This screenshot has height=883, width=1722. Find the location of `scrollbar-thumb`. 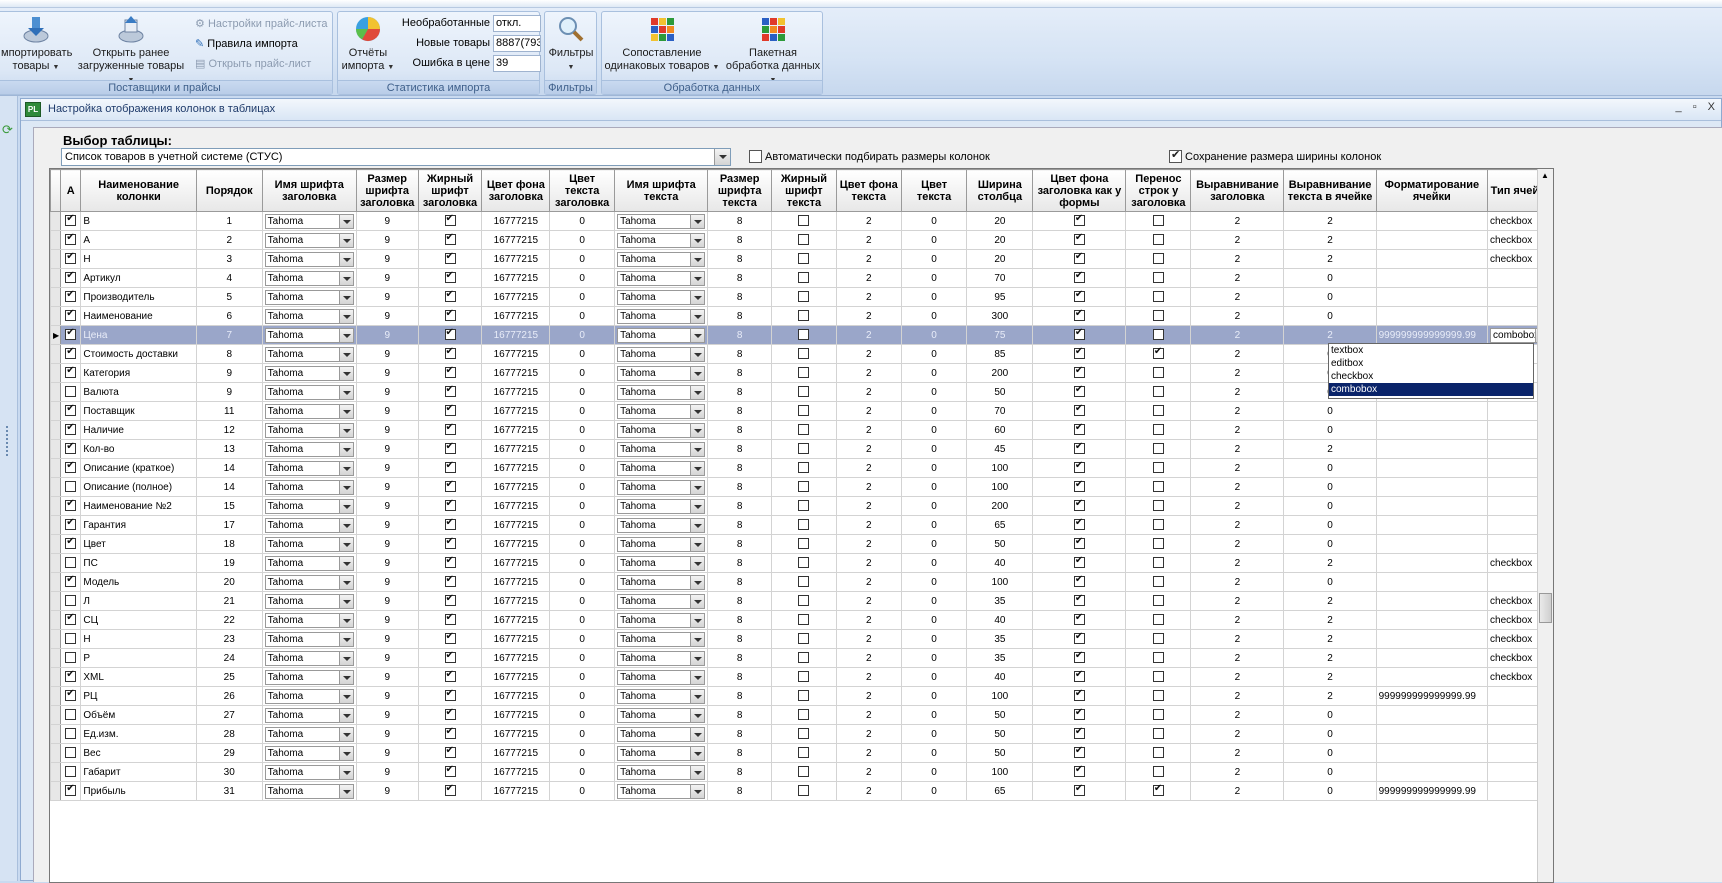

scrollbar-thumb is located at coordinates (1545, 608).